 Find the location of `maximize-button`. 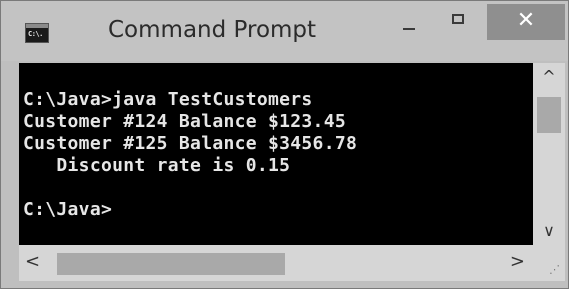

maximize-button is located at coordinates (459, 21).